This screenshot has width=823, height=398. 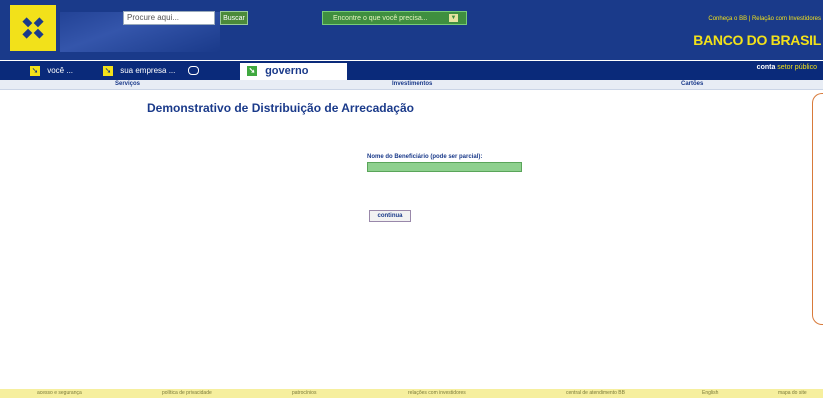 I want to click on top-links: Conheça o BB | Relação com Investidores, so click(x=764, y=19).